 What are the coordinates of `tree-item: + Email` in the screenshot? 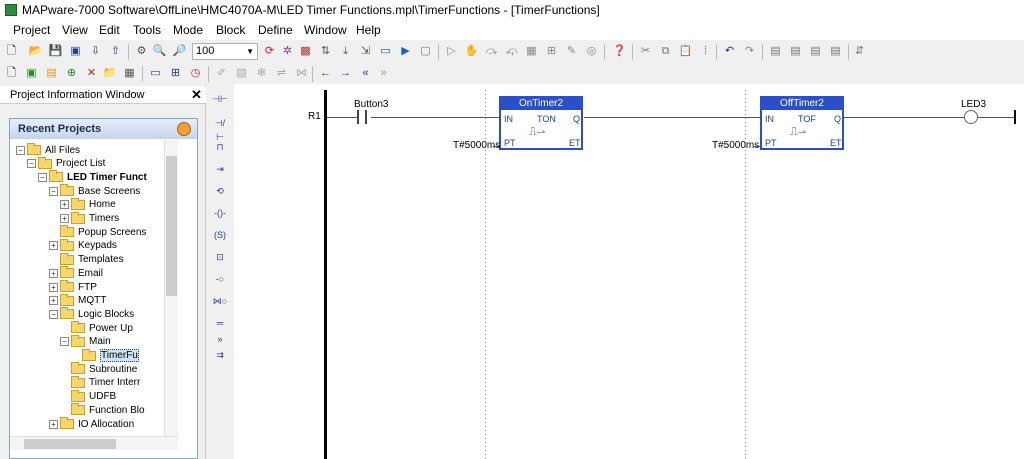 It's located at (76, 273).